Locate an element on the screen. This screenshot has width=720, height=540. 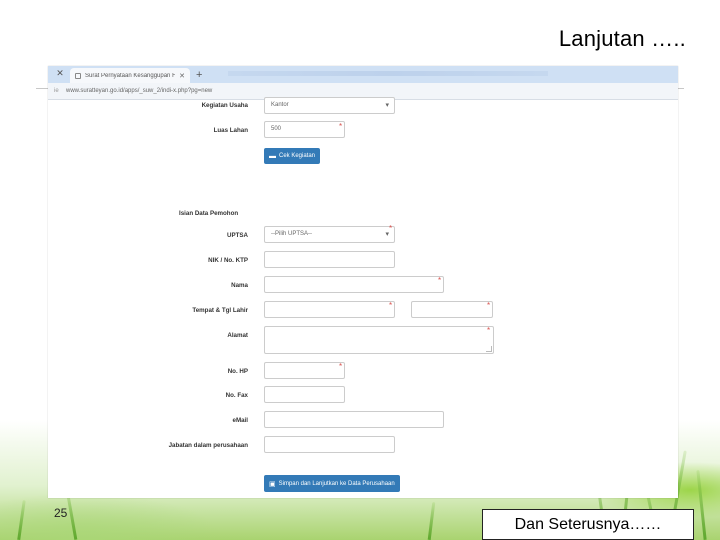
nik-input is located at coordinates (329, 259).